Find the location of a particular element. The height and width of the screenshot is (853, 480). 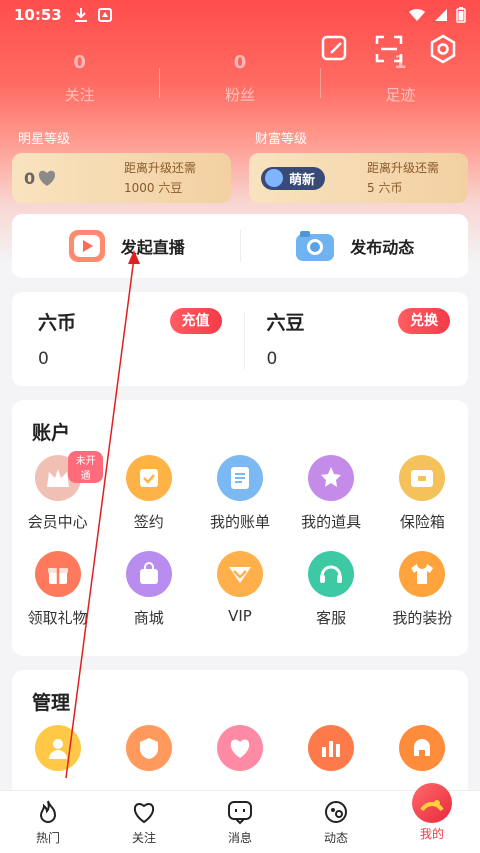

bill-icon is located at coordinates (239, 478).